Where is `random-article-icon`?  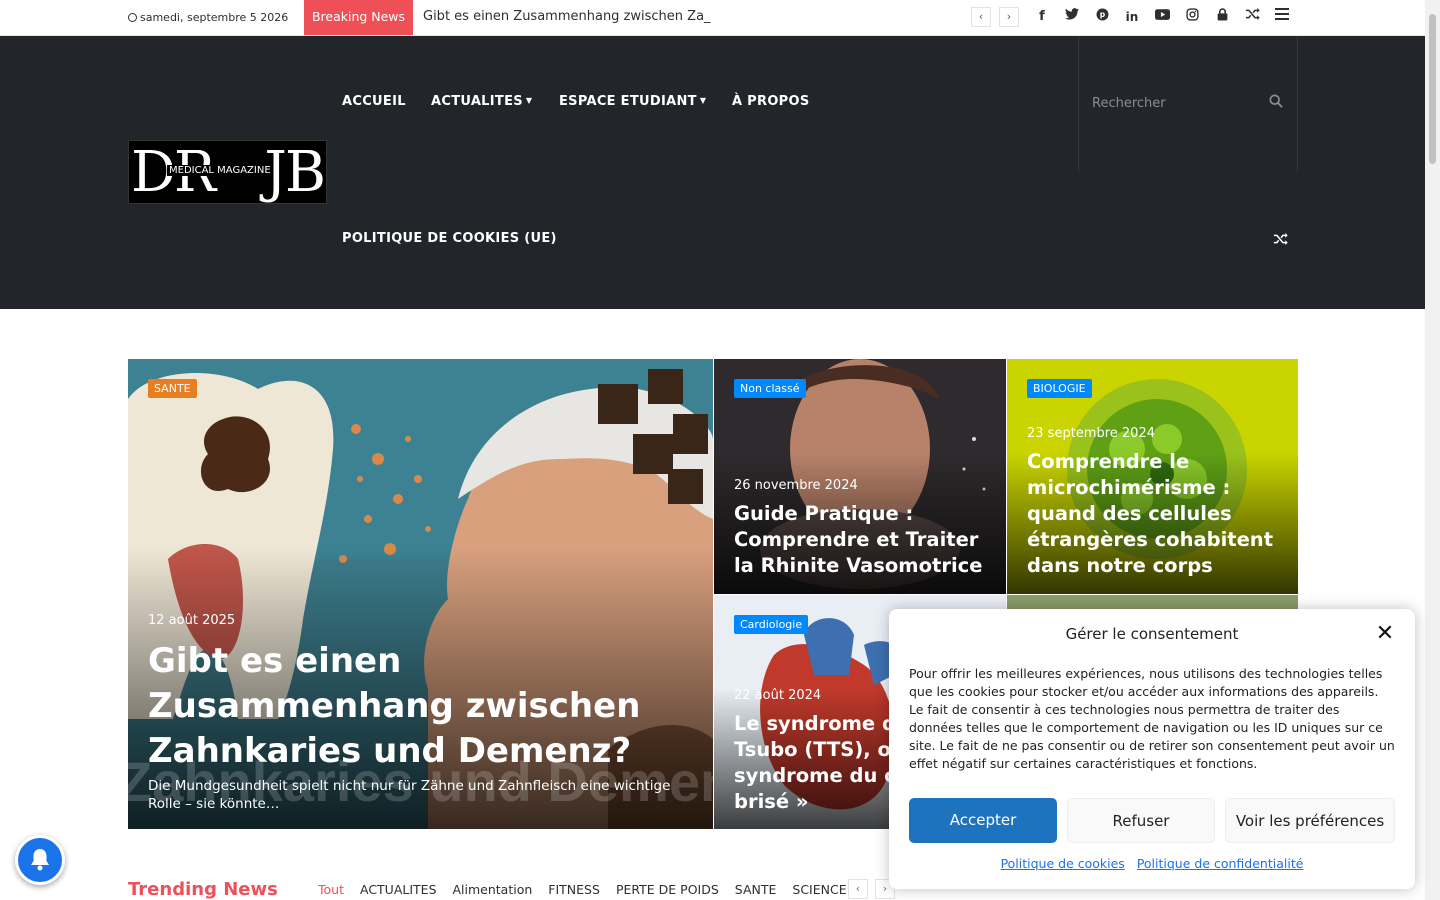 random-article-icon is located at coordinates (1280, 240).